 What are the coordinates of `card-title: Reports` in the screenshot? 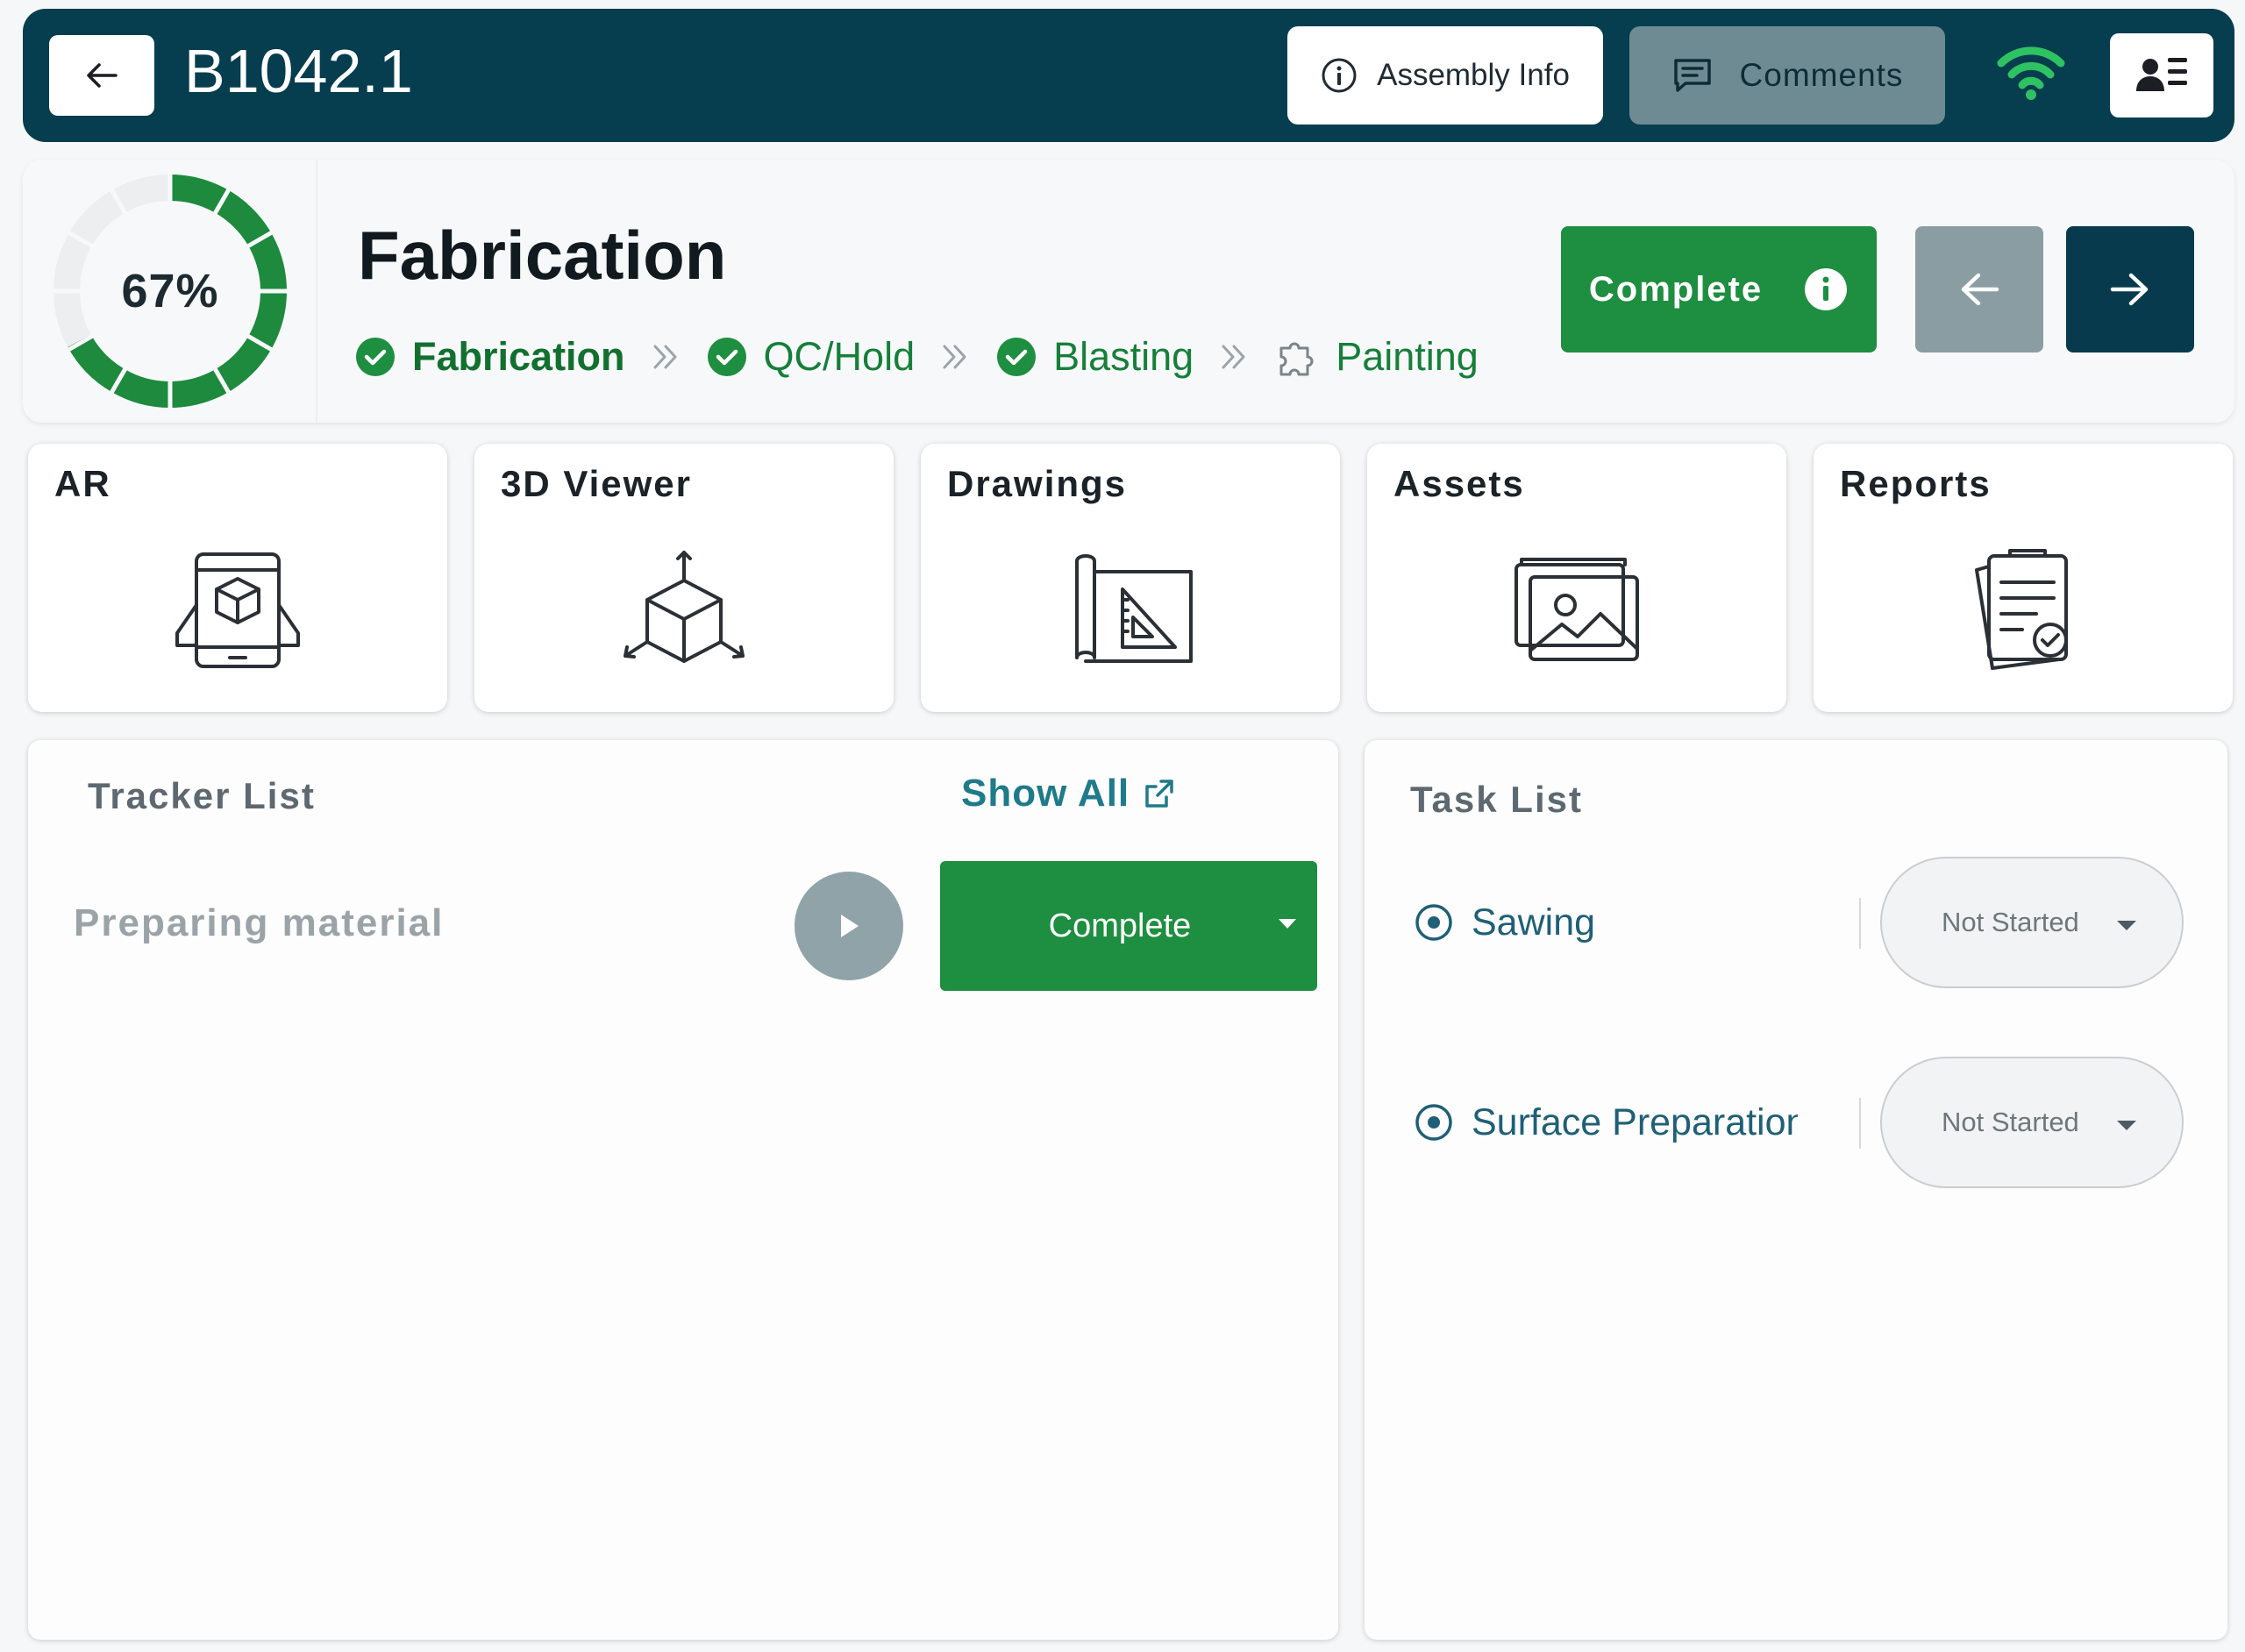 It's located at (1916, 483).